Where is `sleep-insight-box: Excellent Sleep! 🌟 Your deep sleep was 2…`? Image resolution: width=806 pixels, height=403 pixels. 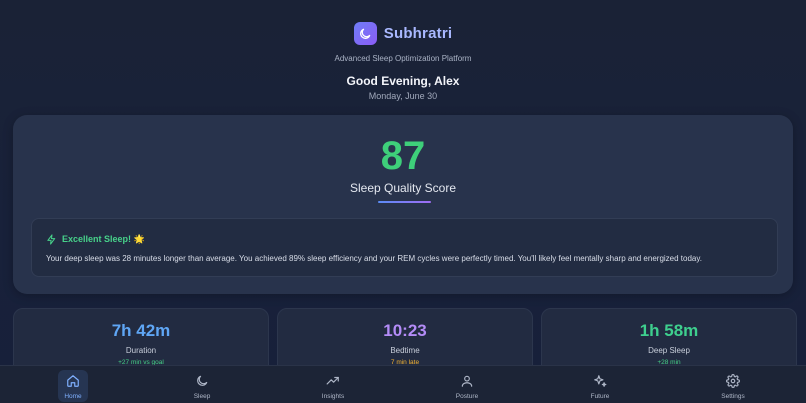
sleep-insight-box: Excellent Sleep! 🌟 Your deep sleep was 2… is located at coordinates (404, 247).